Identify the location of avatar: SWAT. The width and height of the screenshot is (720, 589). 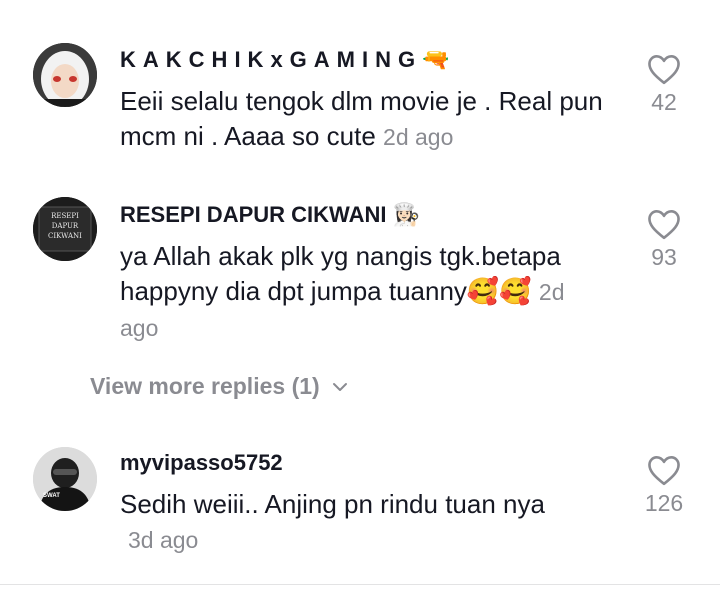
(65, 479).